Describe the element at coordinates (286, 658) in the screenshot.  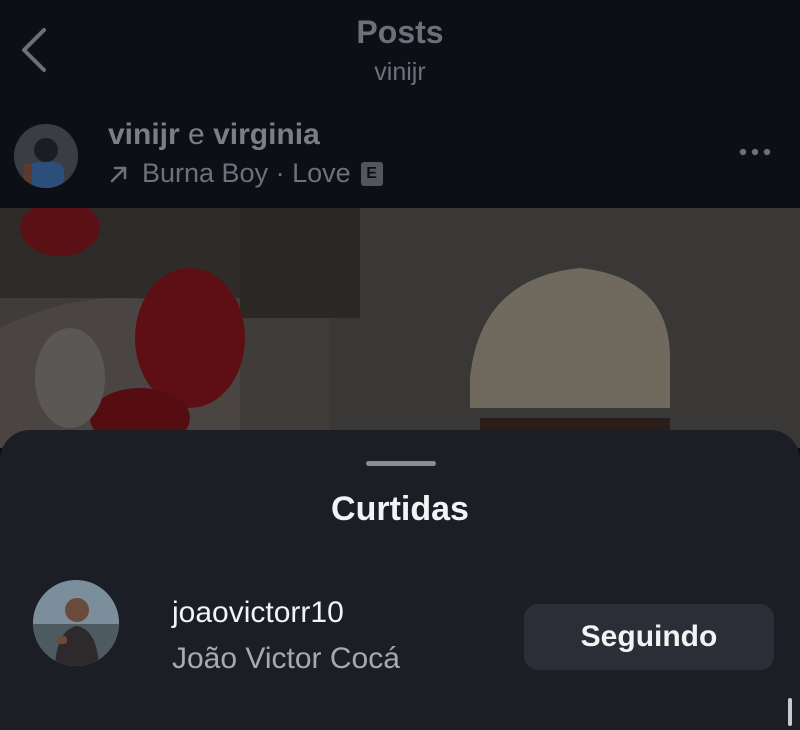
I see `full-name: João Victor Cocá` at that location.